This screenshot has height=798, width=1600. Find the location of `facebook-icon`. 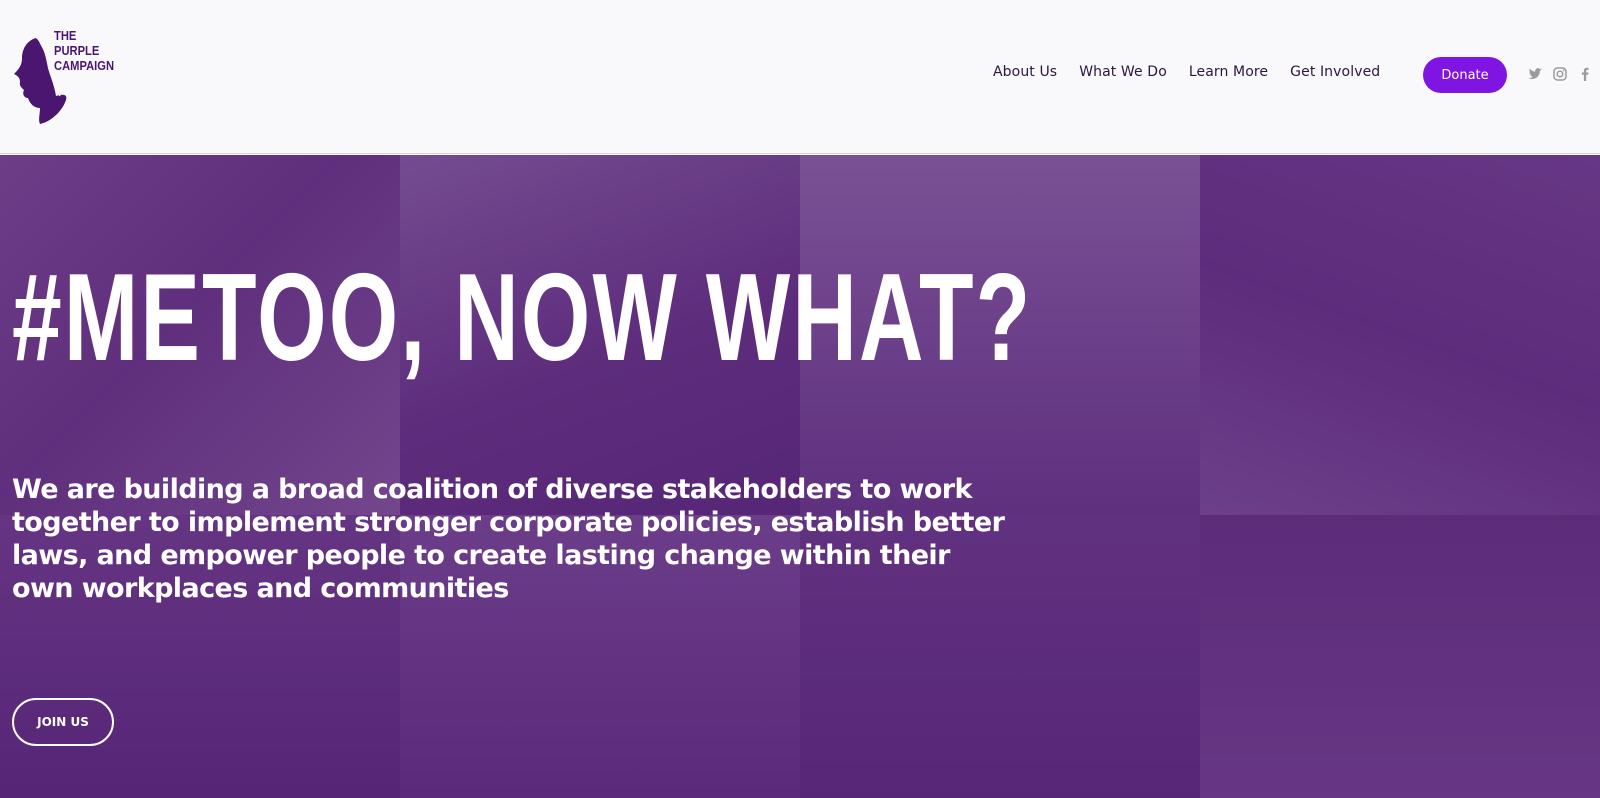

facebook-icon is located at coordinates (1585, 74).